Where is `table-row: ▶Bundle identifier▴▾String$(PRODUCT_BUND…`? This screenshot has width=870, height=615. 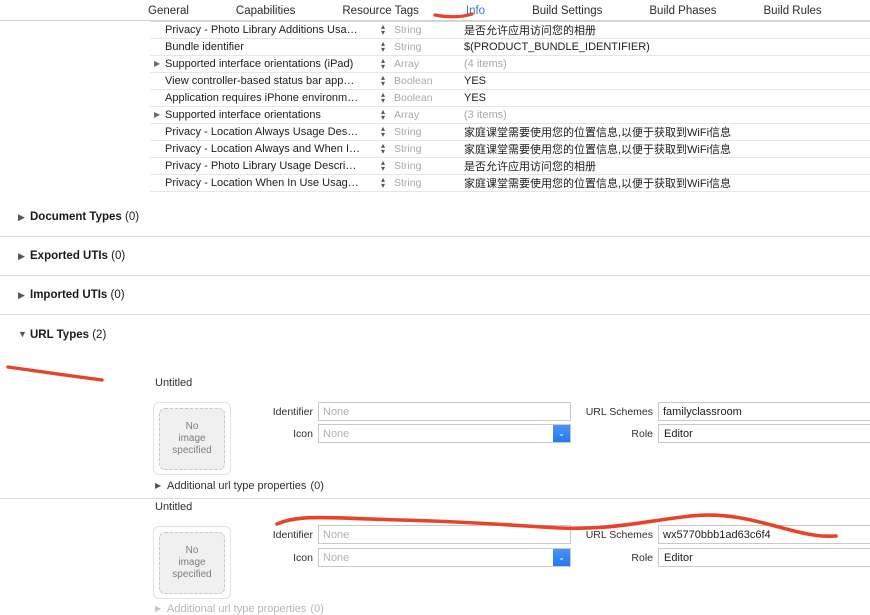 table-row: ▶Bundle identifier▴▾String$(PRODUCT_BUND… is located at coordinates (510, 47).